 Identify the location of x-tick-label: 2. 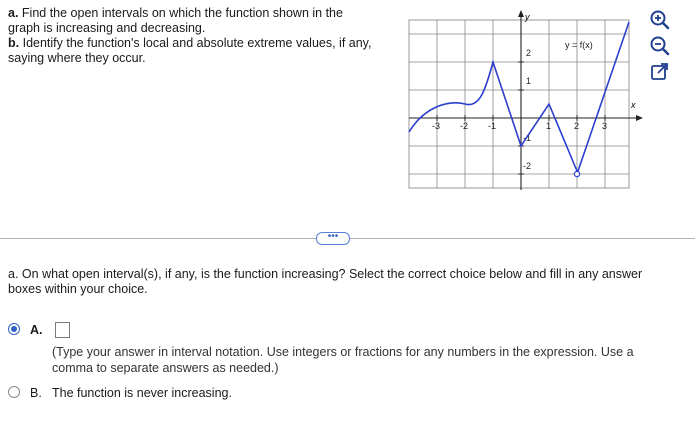
(576, 126).